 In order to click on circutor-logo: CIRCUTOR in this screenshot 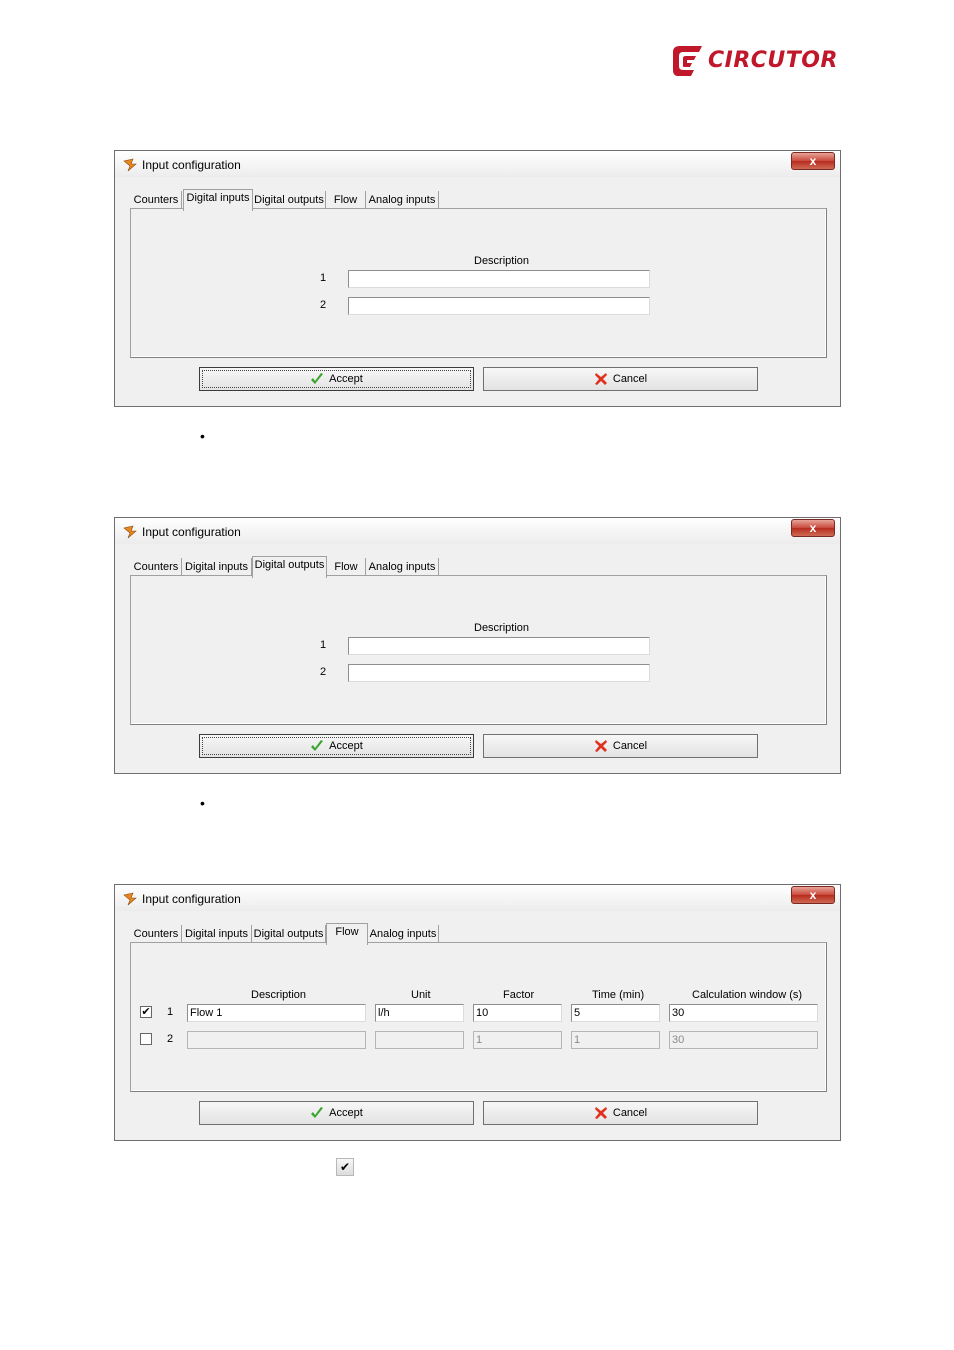, I will do `click(758, 62)`.